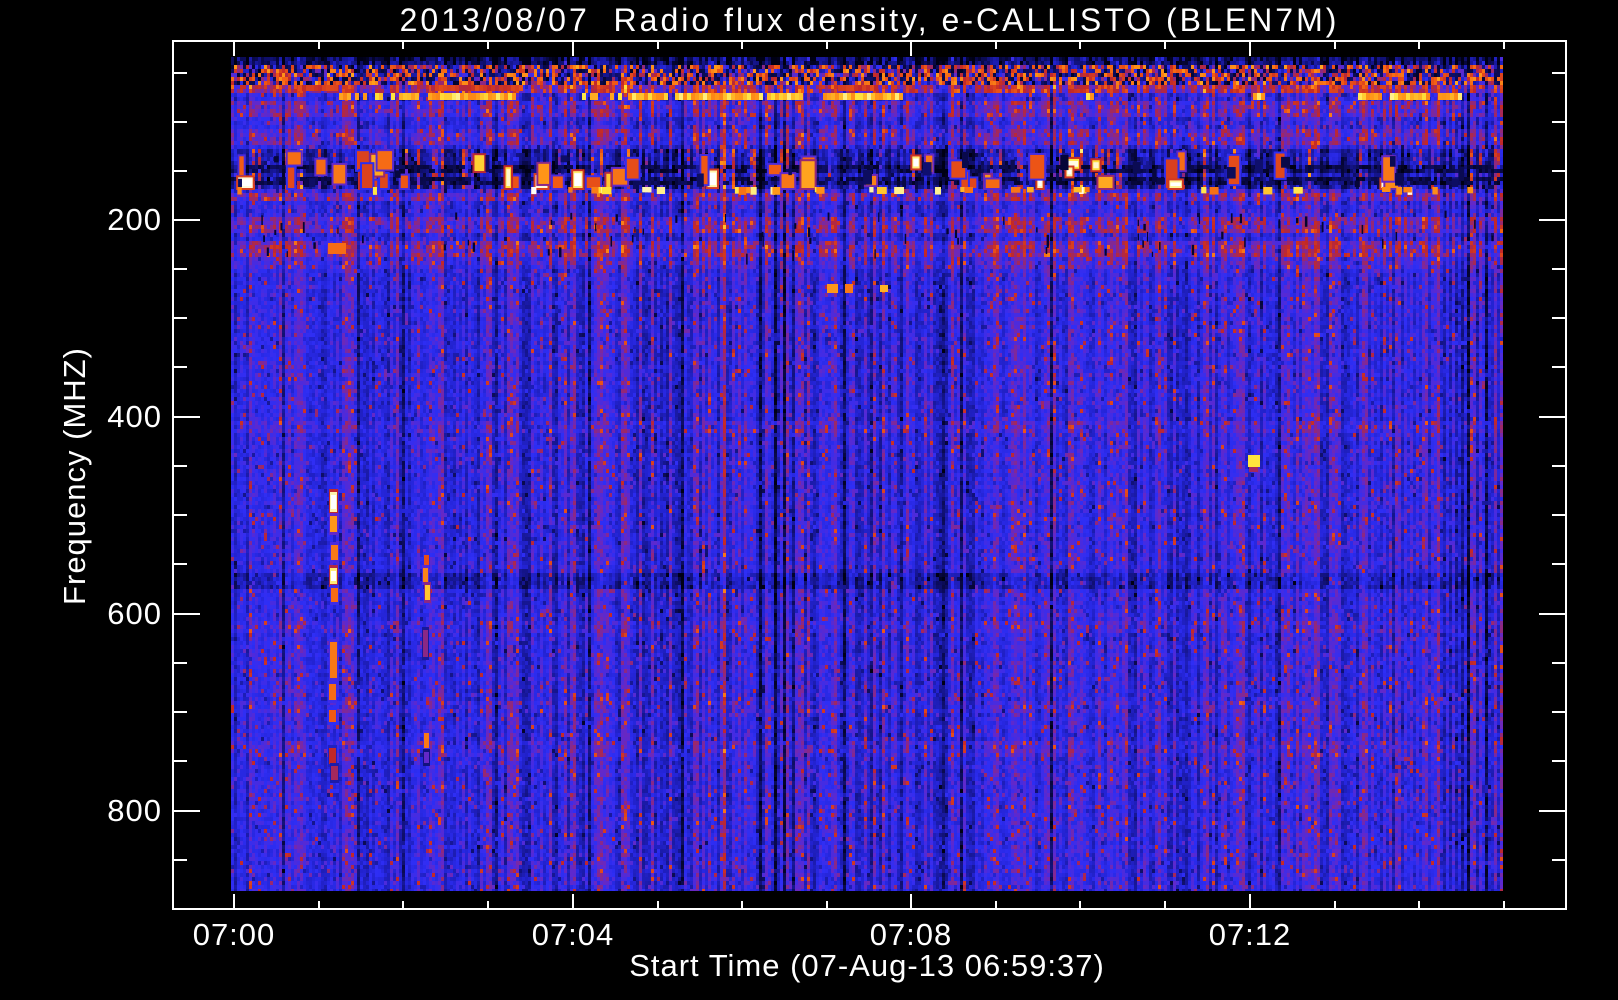 Image resolution: width=1618 pixels, height=1000 pixels. What do you see at coordinates (867, 965) in the screenshot?
I see `x-axis-label: Start Time (07-Aug-13 06:59:37)` at bounding box center [867, 965].